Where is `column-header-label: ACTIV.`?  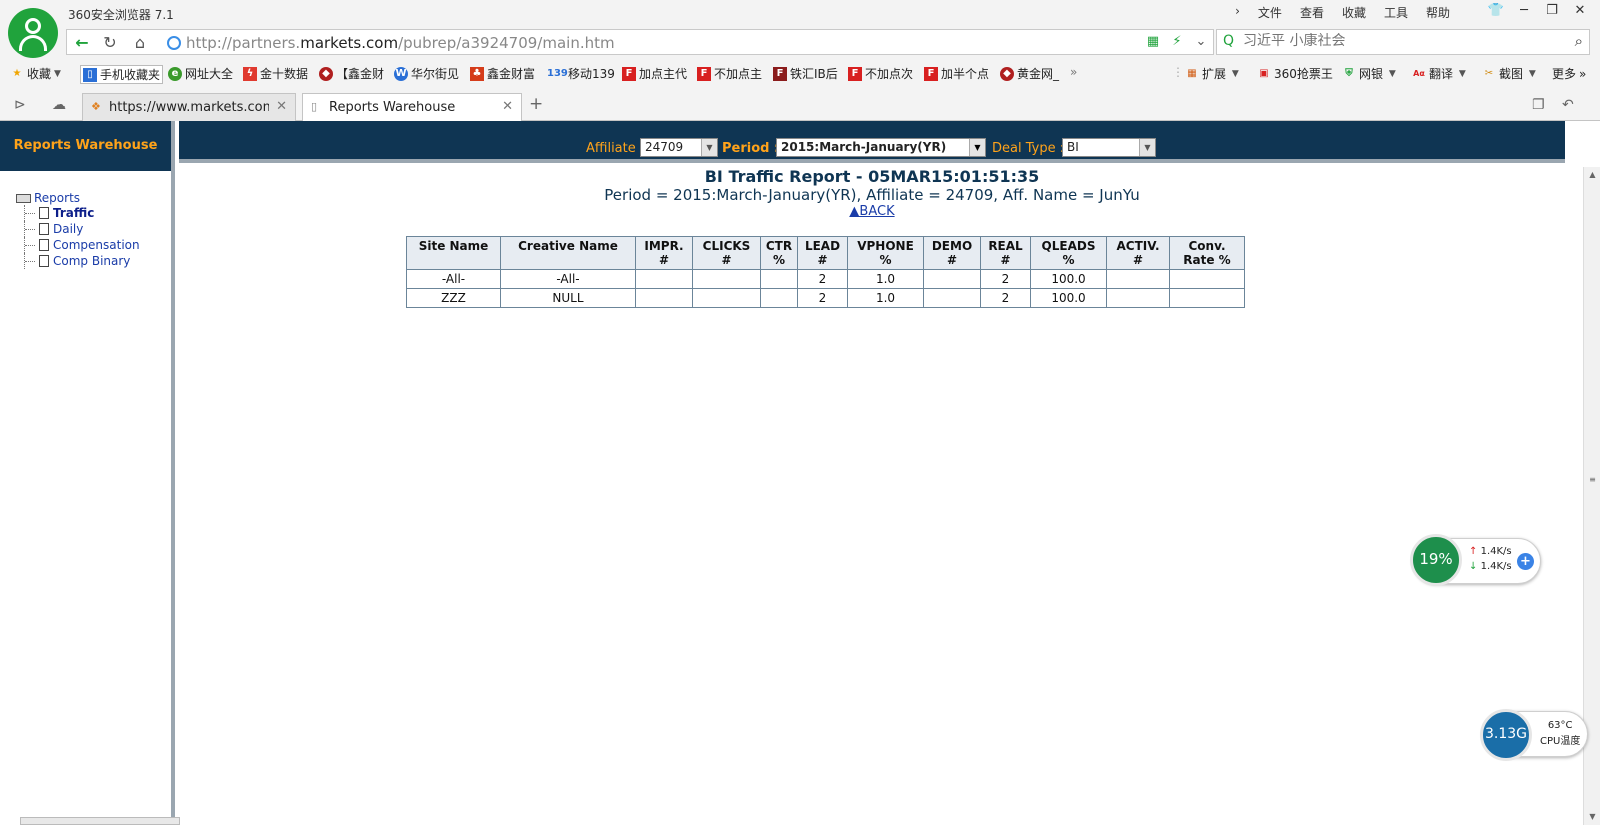
column-header-label: ACTIV. is located at coordinates (1138, 246).